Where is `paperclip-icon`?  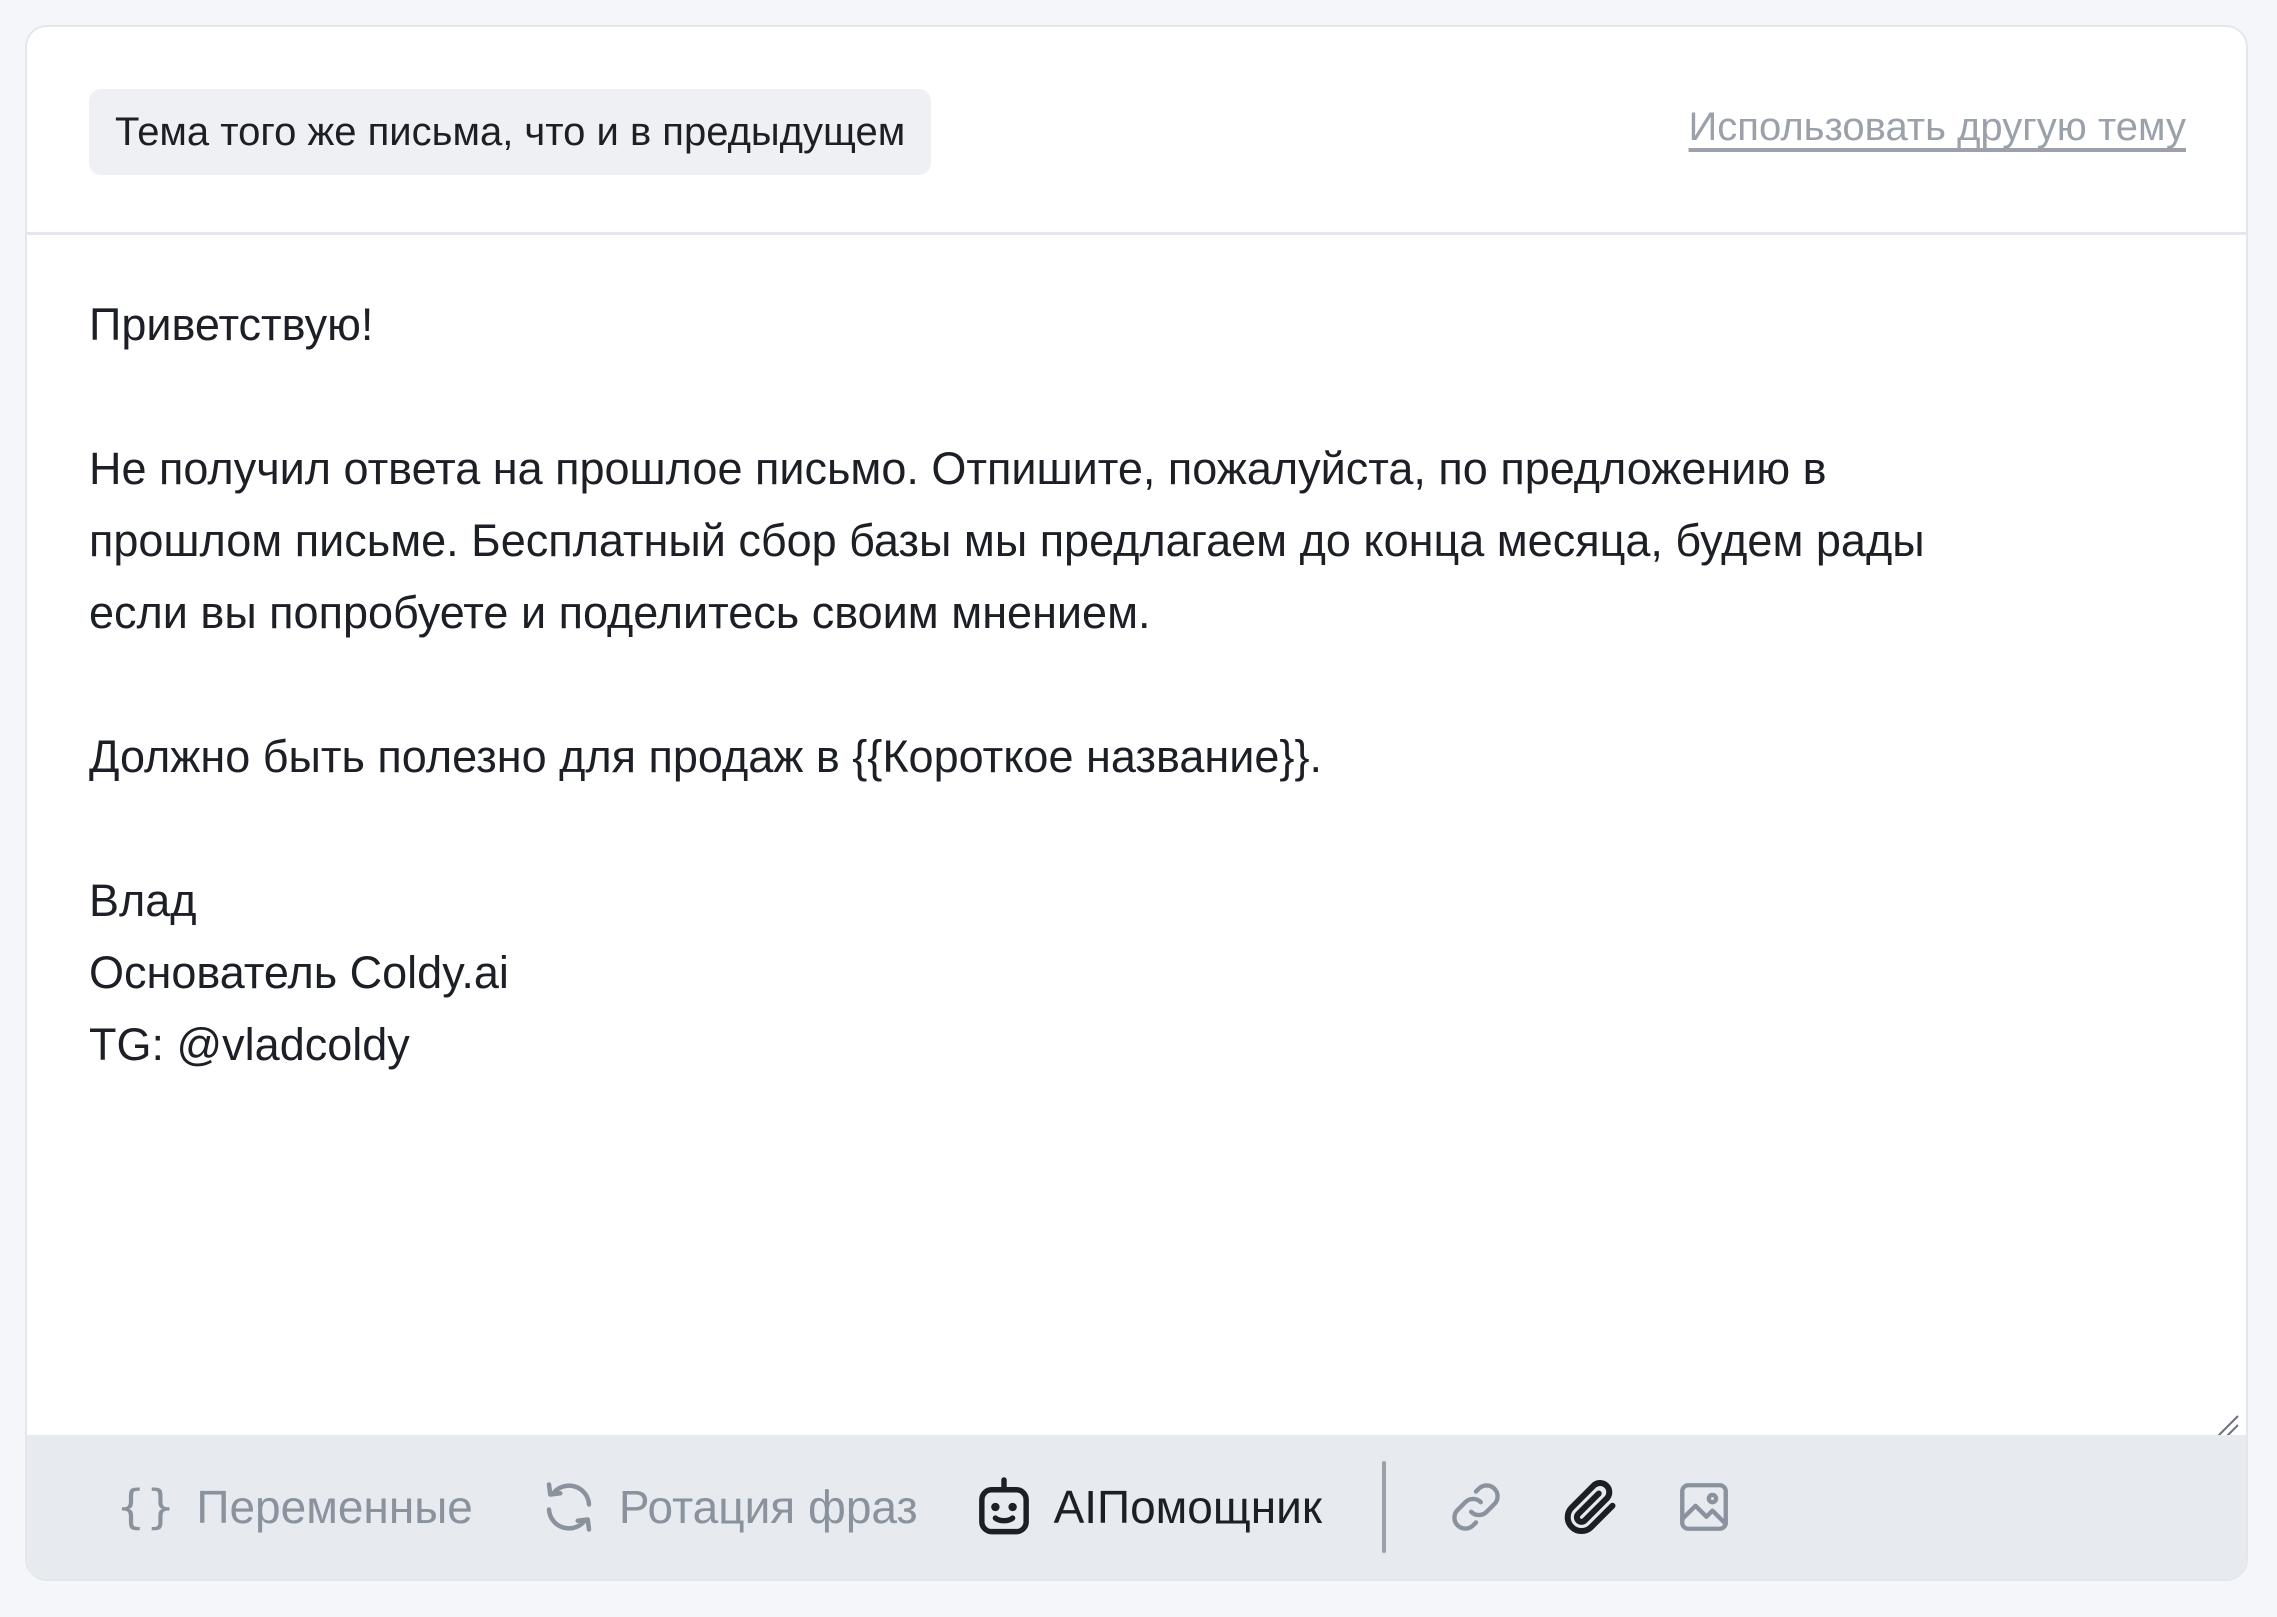
paperclip-icon is located at coordinates (1590, 1507).